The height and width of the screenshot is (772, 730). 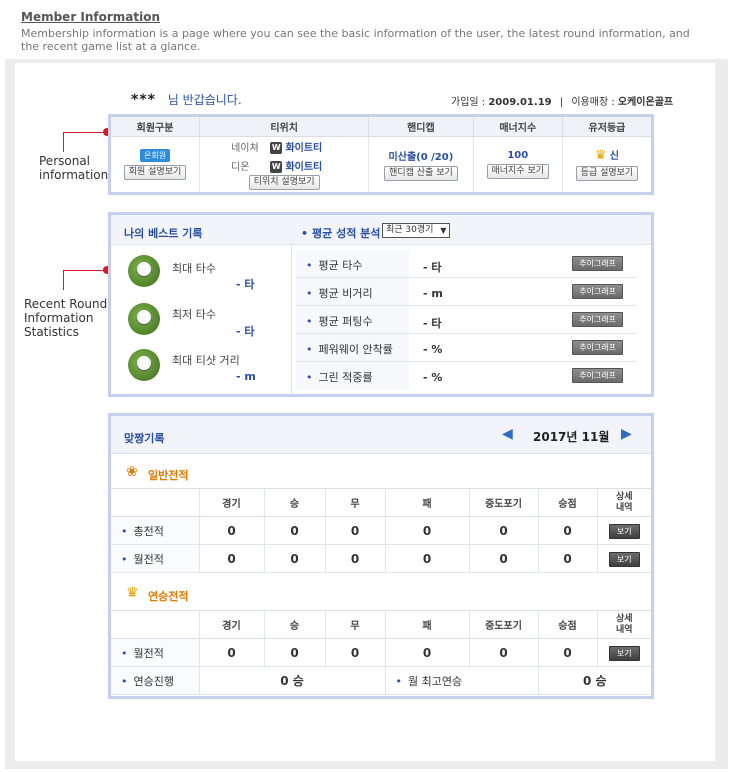 What do you see at coordinates (341, 233) in the screenshot?
I see `analysis-title: • 평균 성적 분석` at bounding box center [341, 233].